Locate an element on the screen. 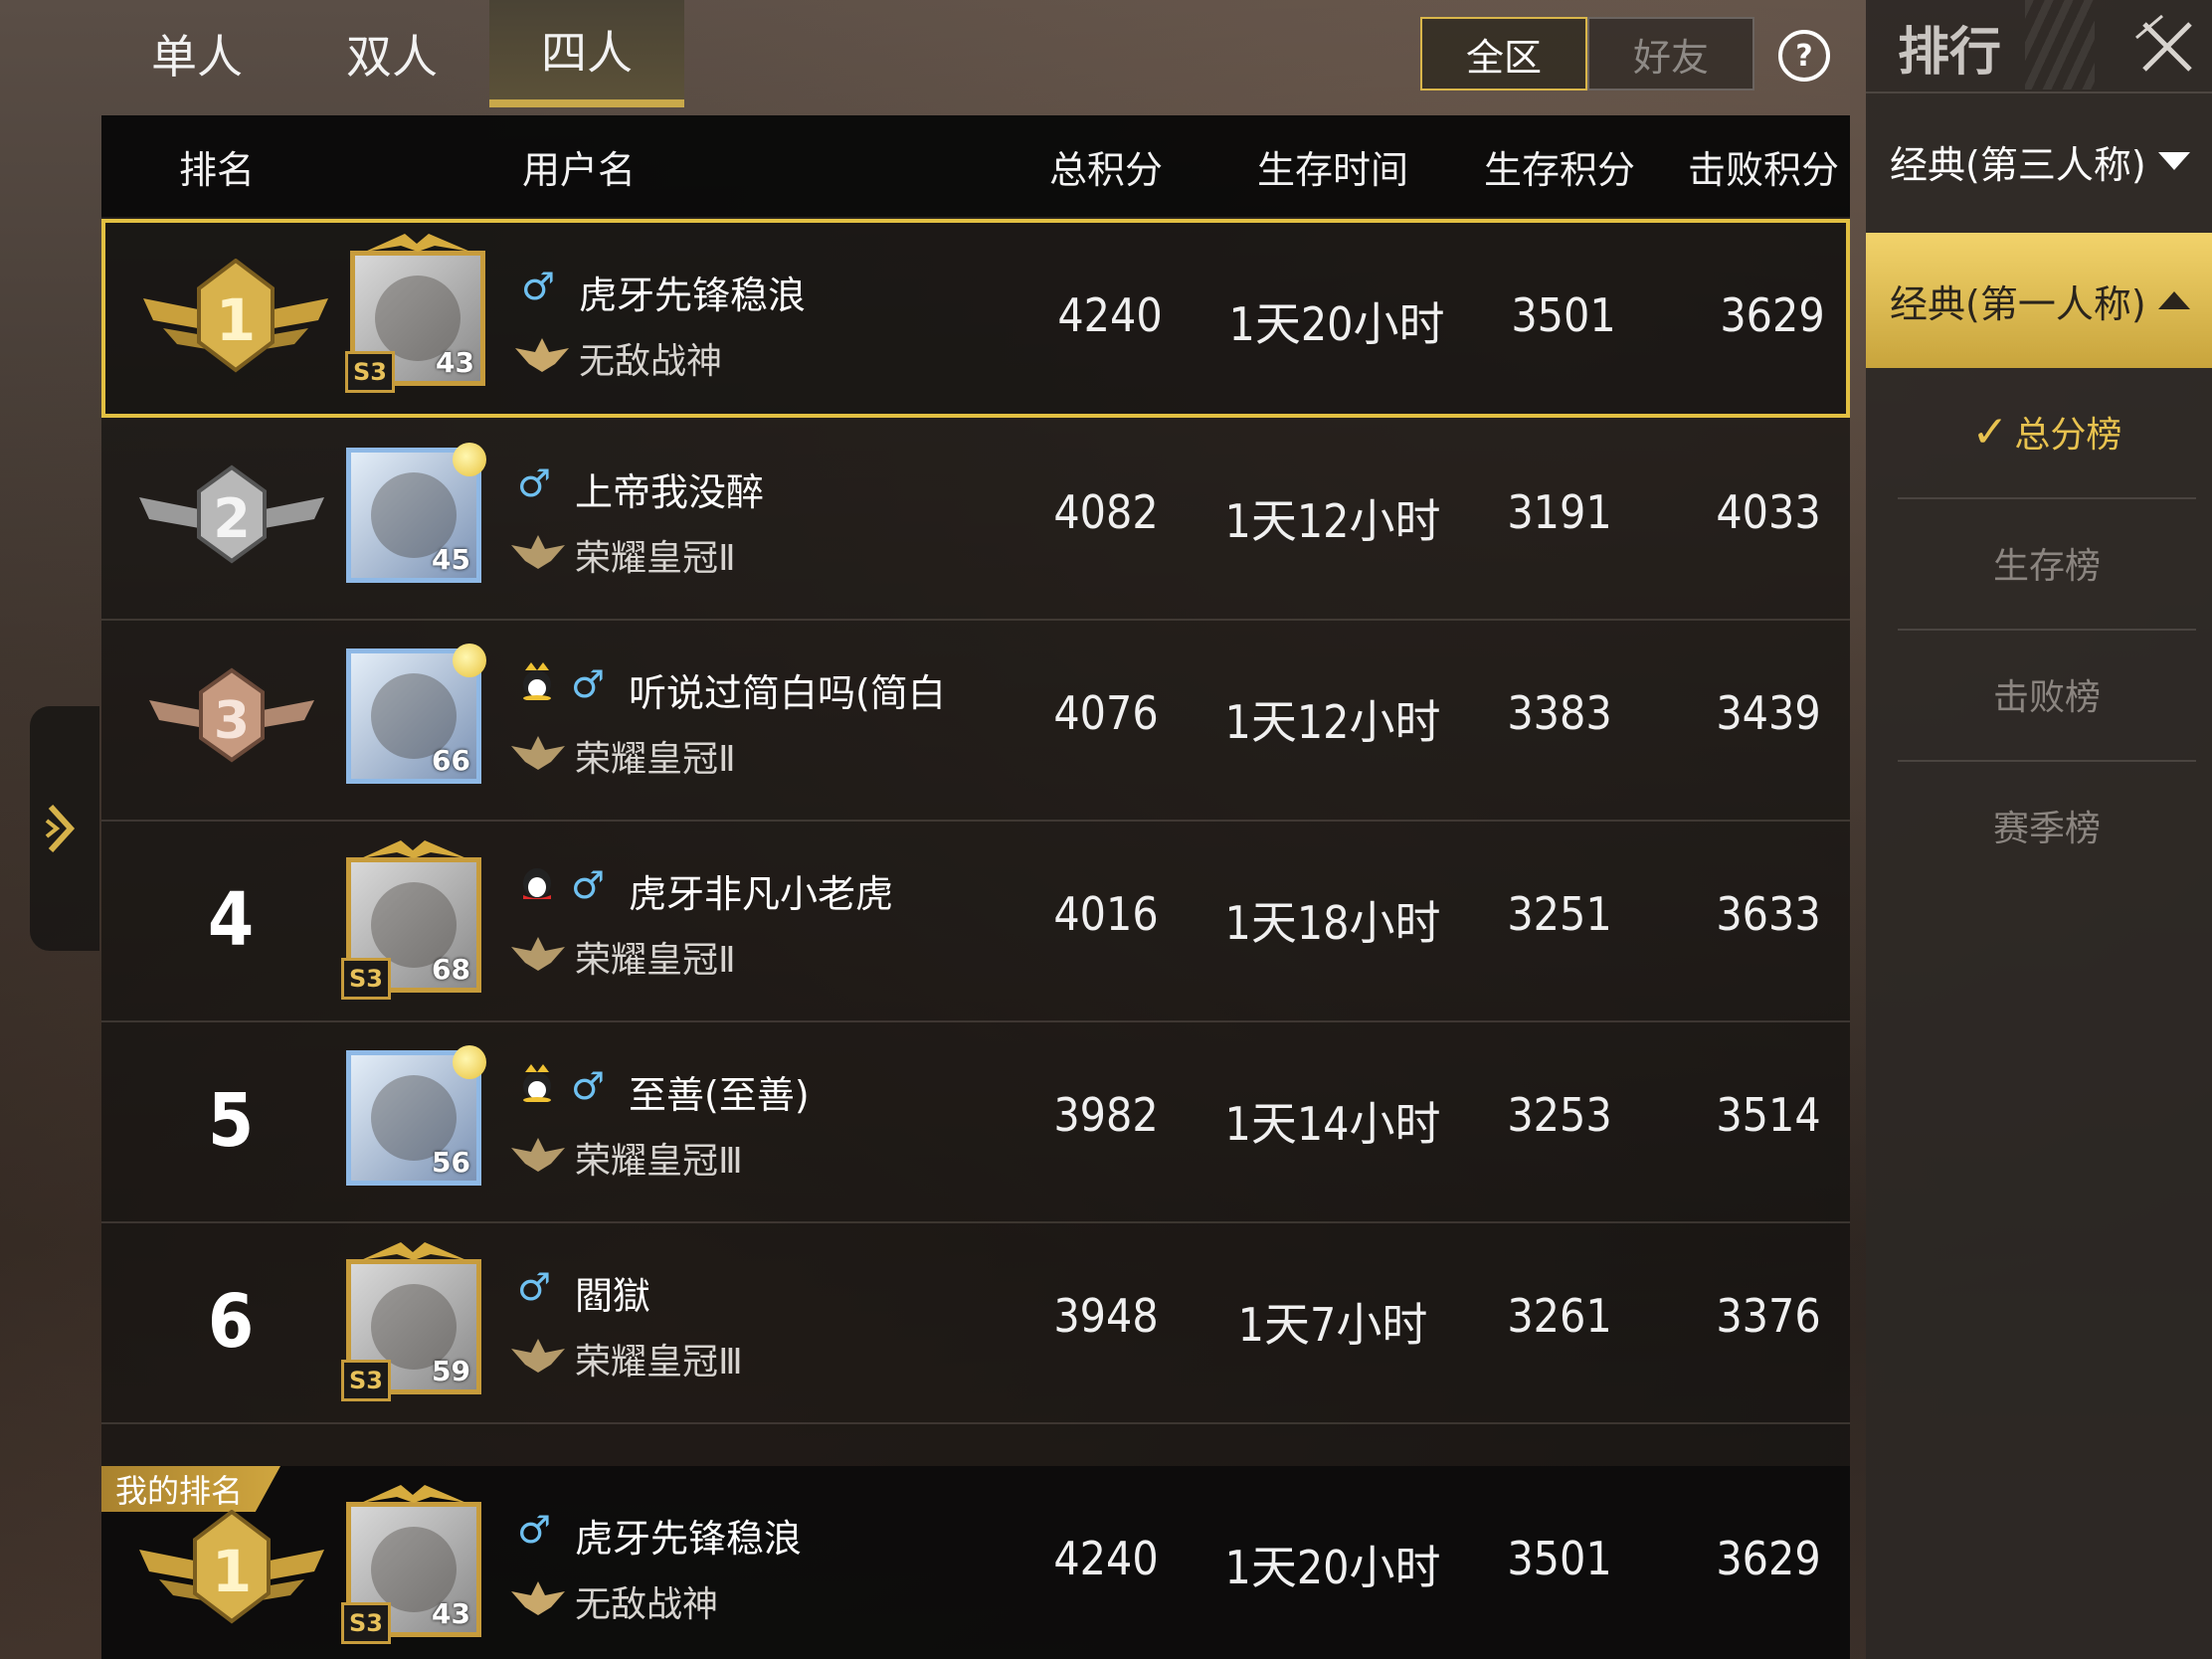 The width and height of the screenshot is (2212, 1659). avatar: S3 68 is located at coordinates (411, 920).